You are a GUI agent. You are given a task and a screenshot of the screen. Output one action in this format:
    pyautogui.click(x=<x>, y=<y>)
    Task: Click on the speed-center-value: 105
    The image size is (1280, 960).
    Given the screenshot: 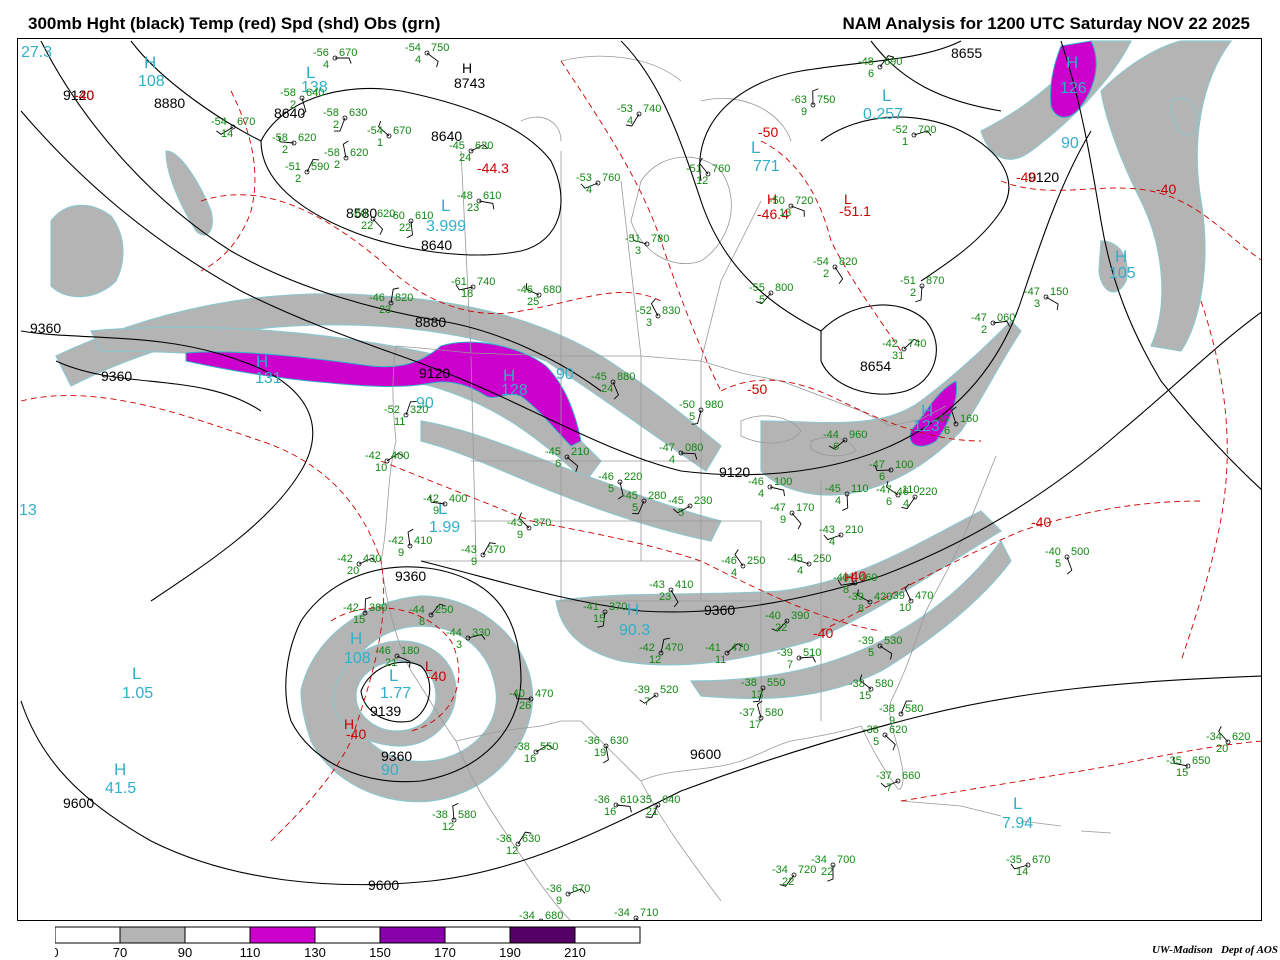 What is the action you would take?
    pyautogui.click(x=1122, y=273)
    